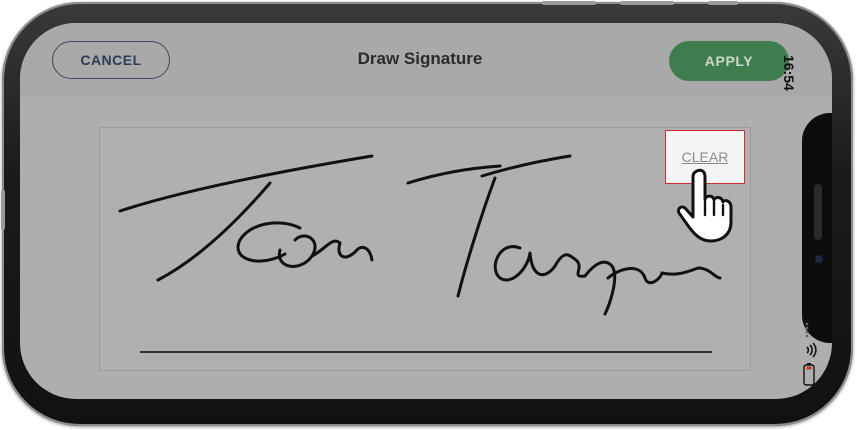 The height and width of the screenshot is (430, 857). What do you see at coordinates (111, 60) in the screenshot?
I see `cancel-button: CANCEL` at bounding box center [111, 60].